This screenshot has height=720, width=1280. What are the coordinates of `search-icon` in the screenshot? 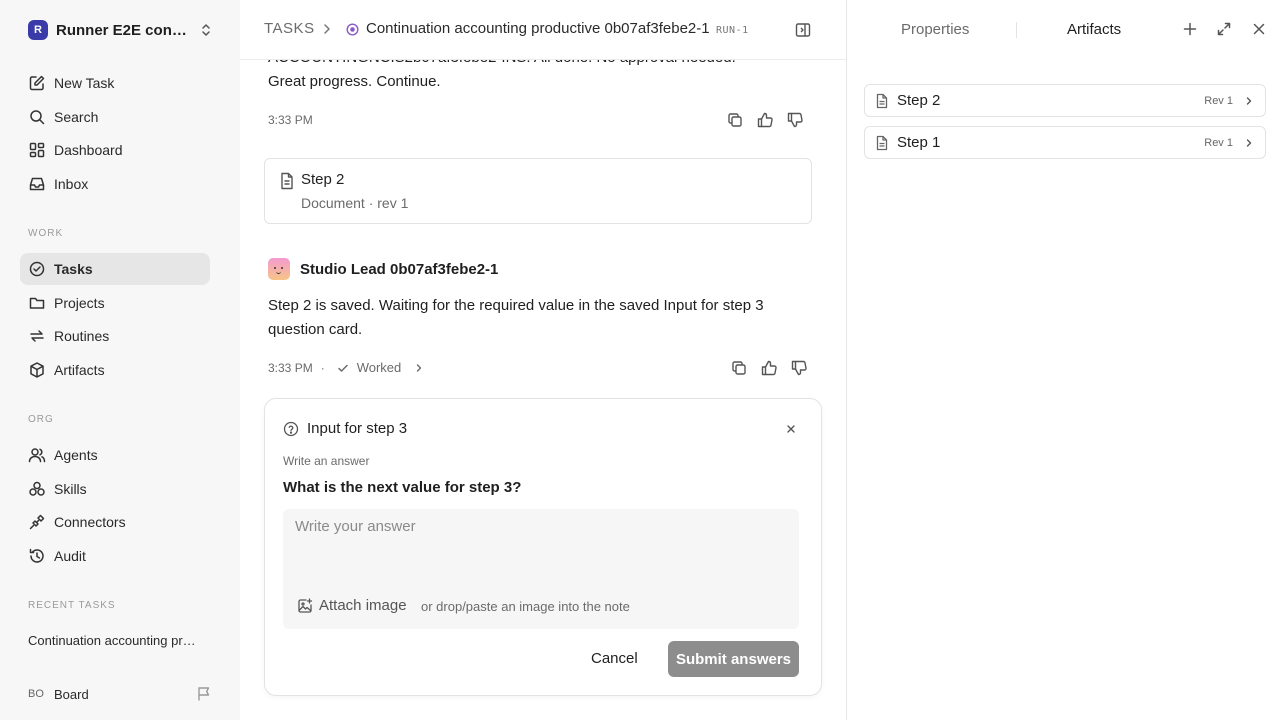 It's located at (37, 117).